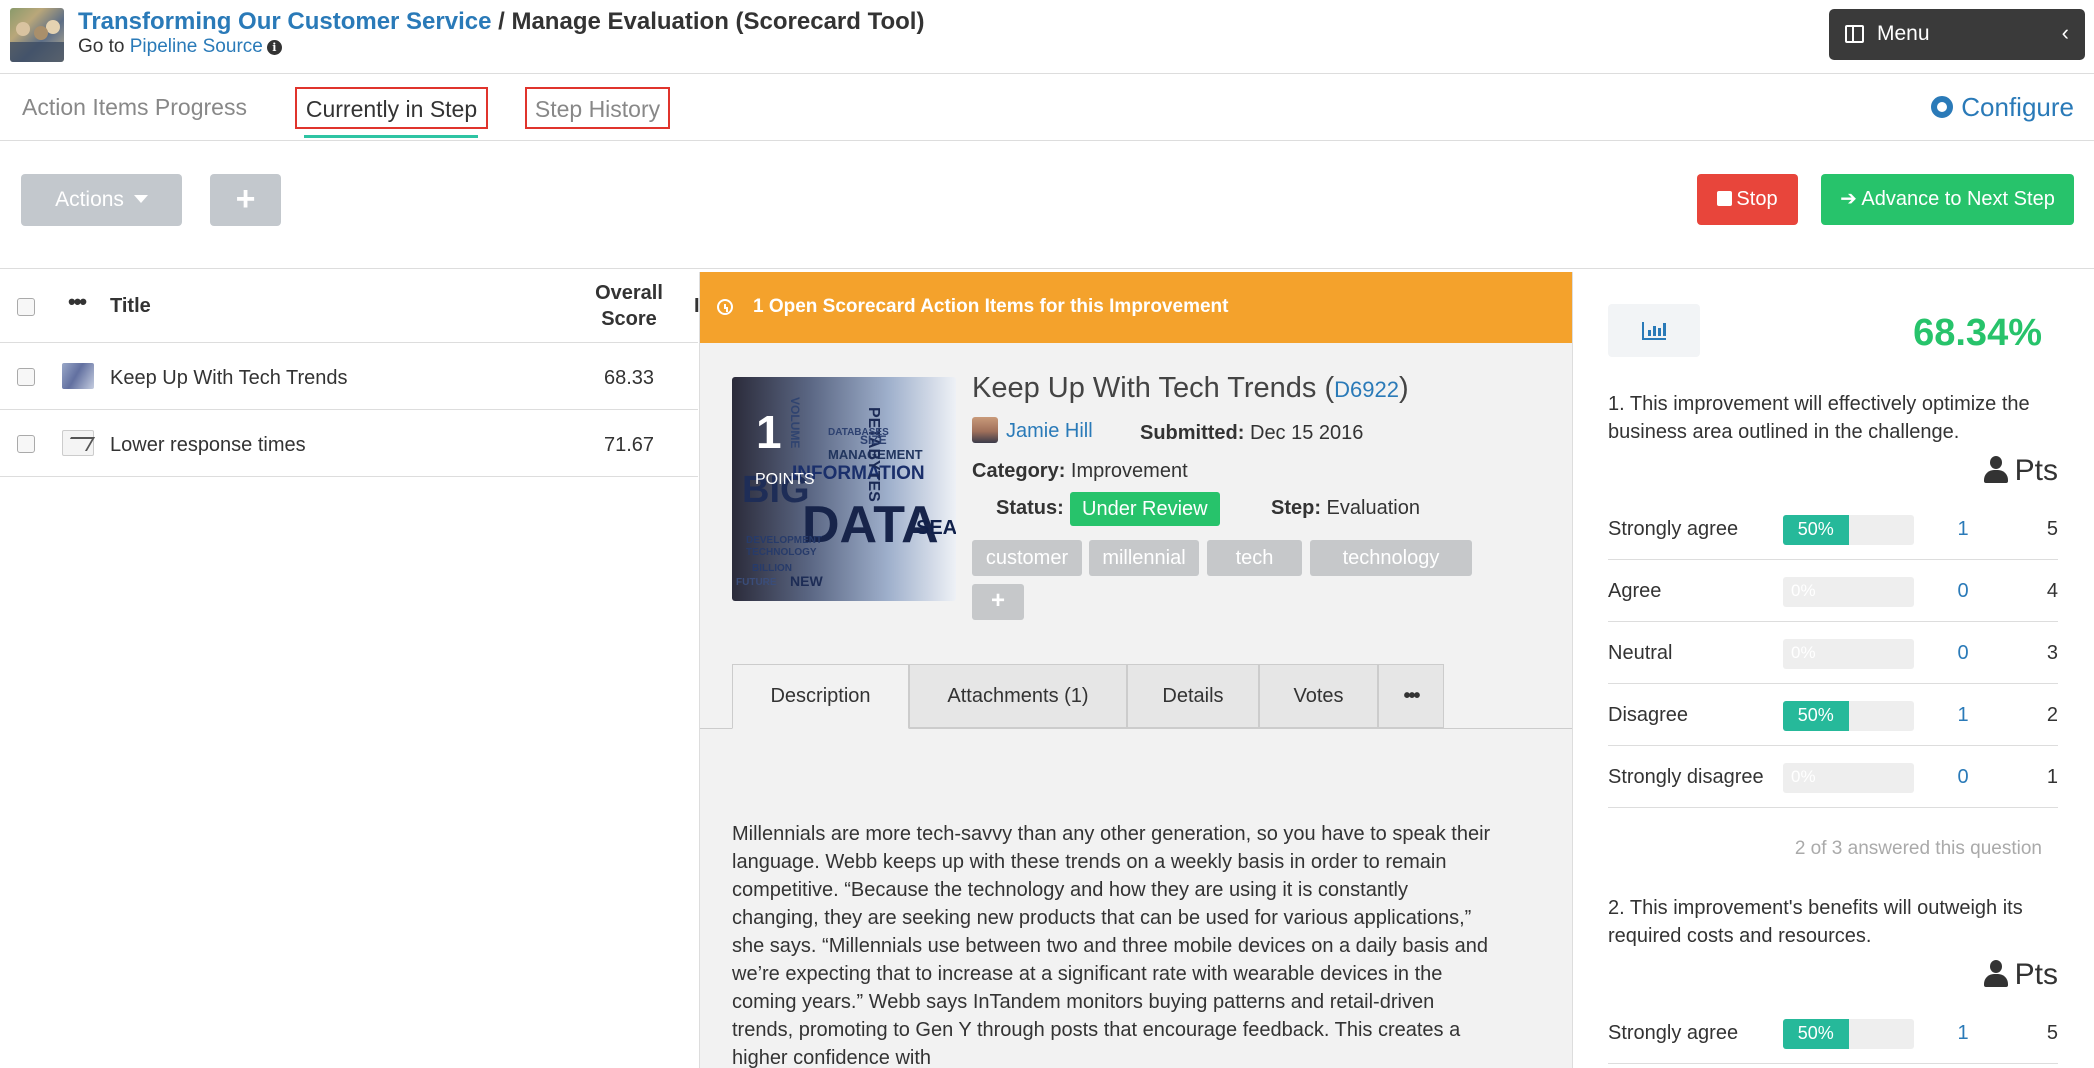  I want to click on add-button: +, so click(245, 200).